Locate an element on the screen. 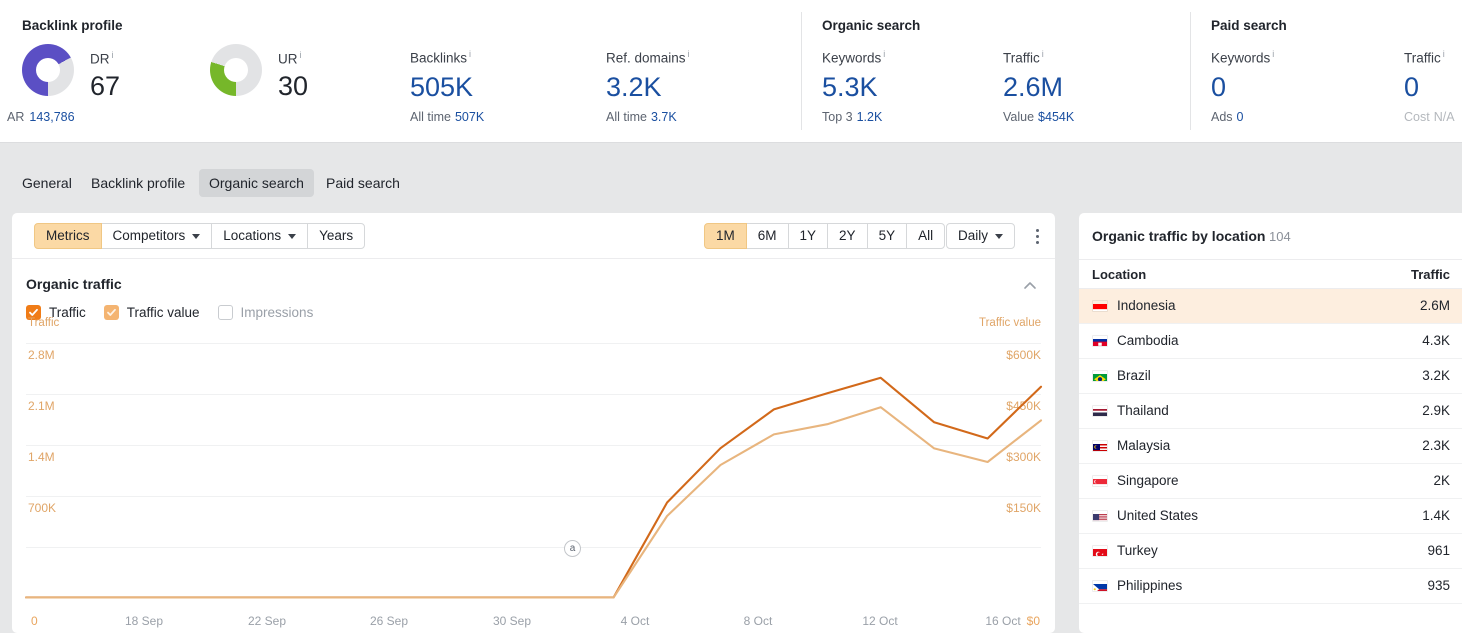  range-all-button: All is located at coordinates (926, 236).